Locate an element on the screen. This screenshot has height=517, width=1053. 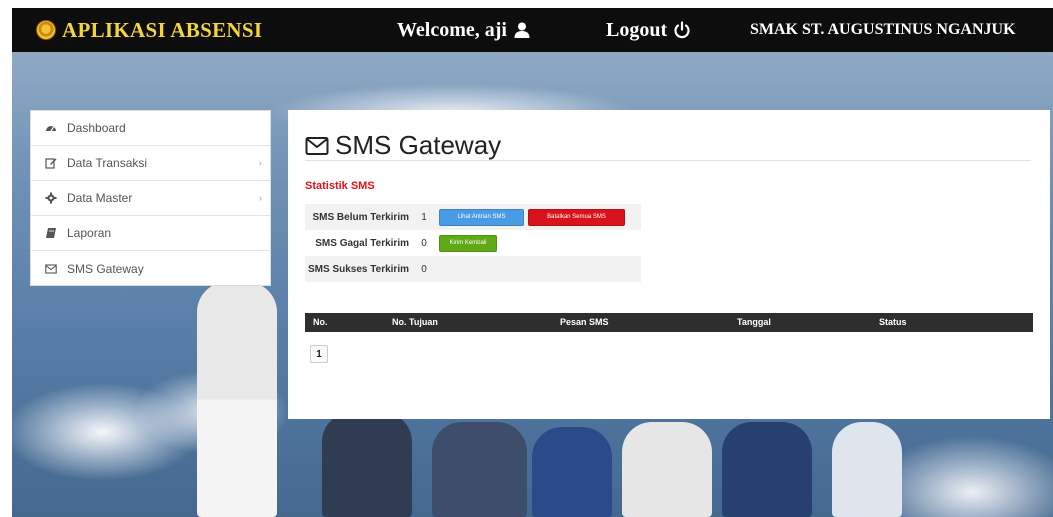
column-header: Tanggal is located at coordinates (754, 322).